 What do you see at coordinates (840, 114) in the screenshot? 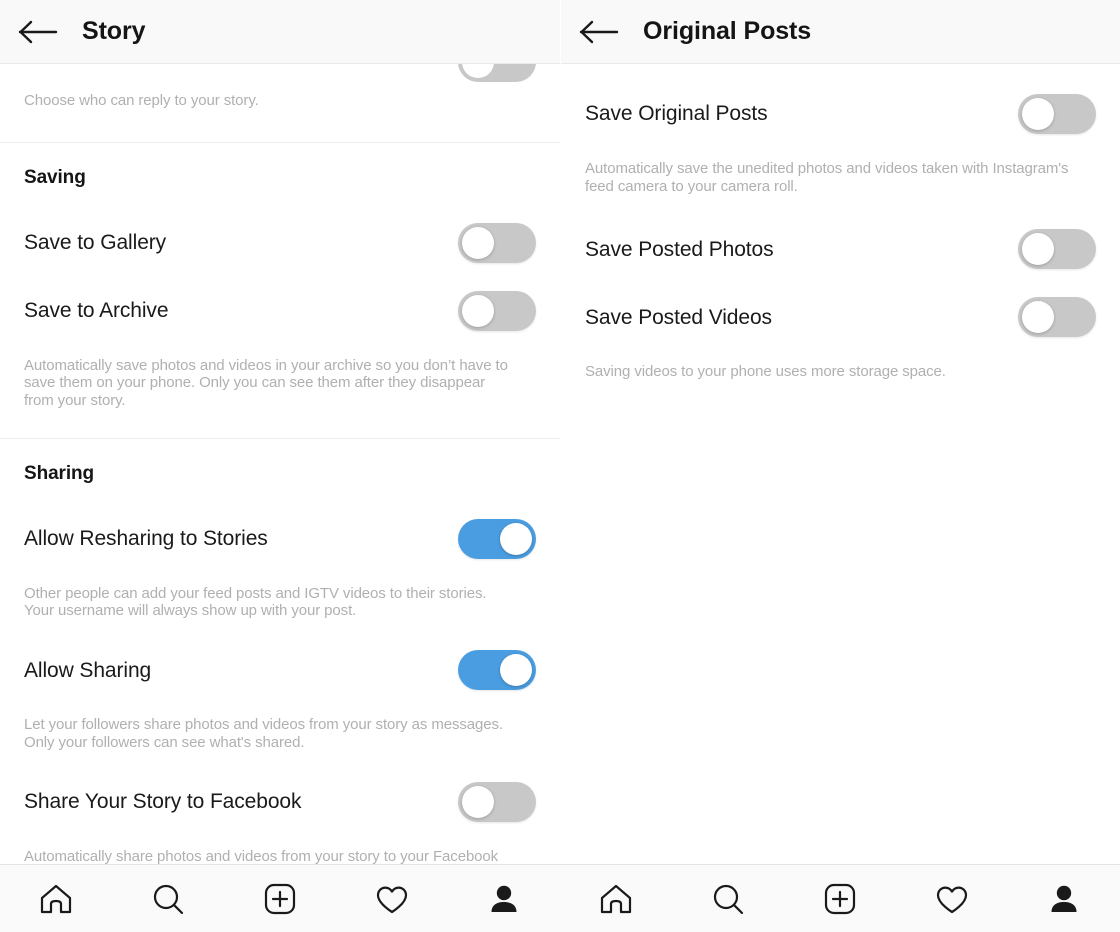
I see `row-save-original-posts: Save Original Posts` at bounding box center [840, 114].